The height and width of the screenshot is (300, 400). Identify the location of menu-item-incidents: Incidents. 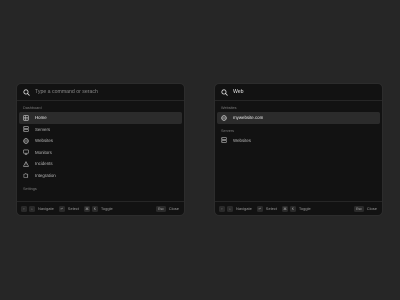
(100, 164).